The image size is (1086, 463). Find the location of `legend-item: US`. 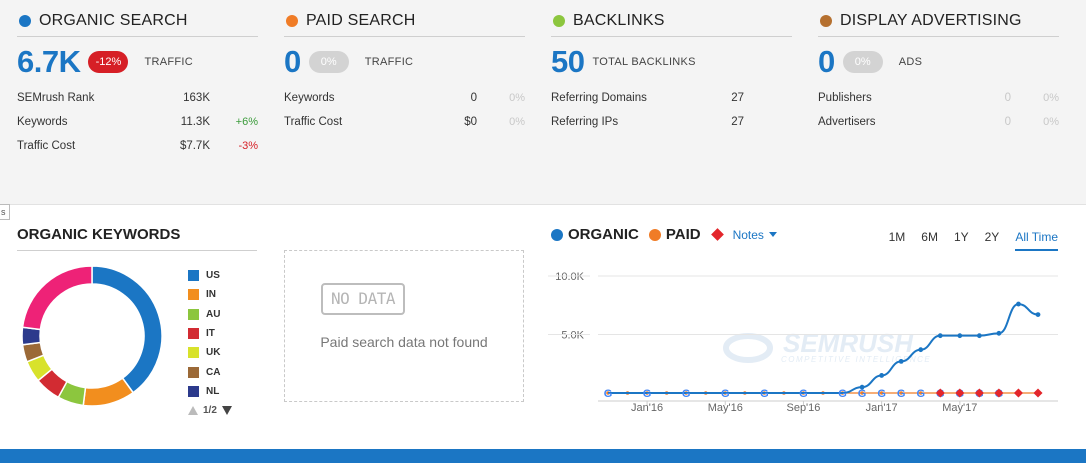

legend-item: US is located at coordinates (210, 275).